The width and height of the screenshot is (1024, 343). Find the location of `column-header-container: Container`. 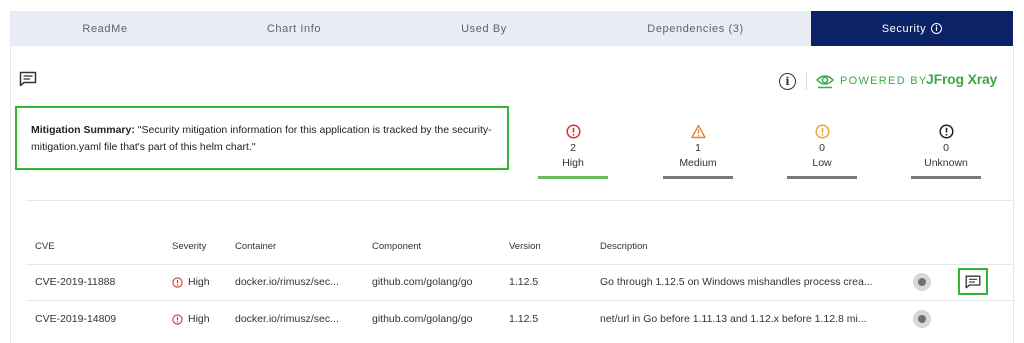

column-header-container: Container is located at coordinates (255, 246).